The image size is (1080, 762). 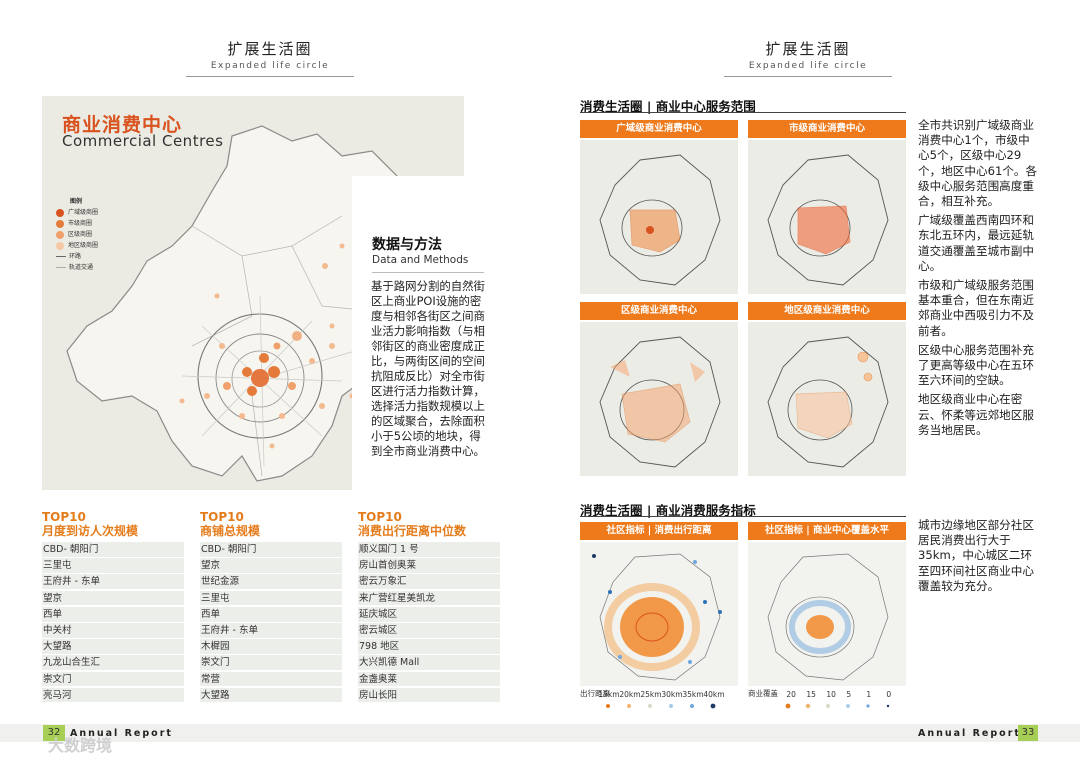 What do you see at coordinates (420, 260) in the screenshot?
I see `method-subtitle: Data and Methods` at bounding box center [420, 260].